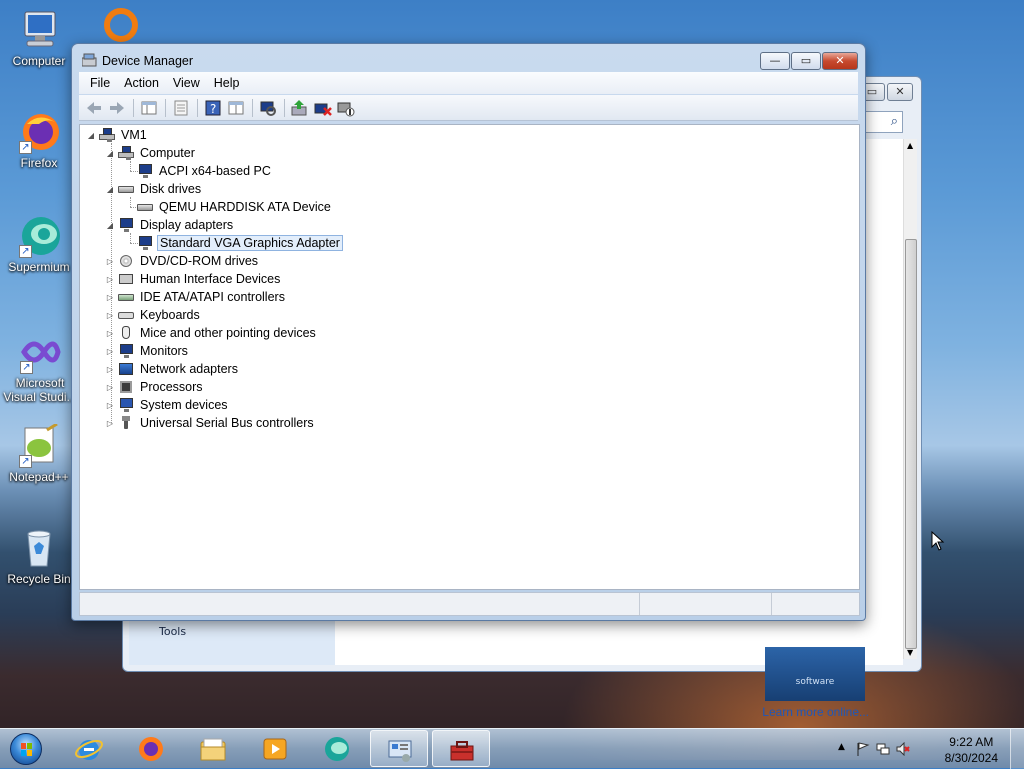 This screenshot has width=1024, height=769. What do you see at coordinates (100, 83) in the screenshot?
I see `menu-file: File` at bounding box center [100, 83].